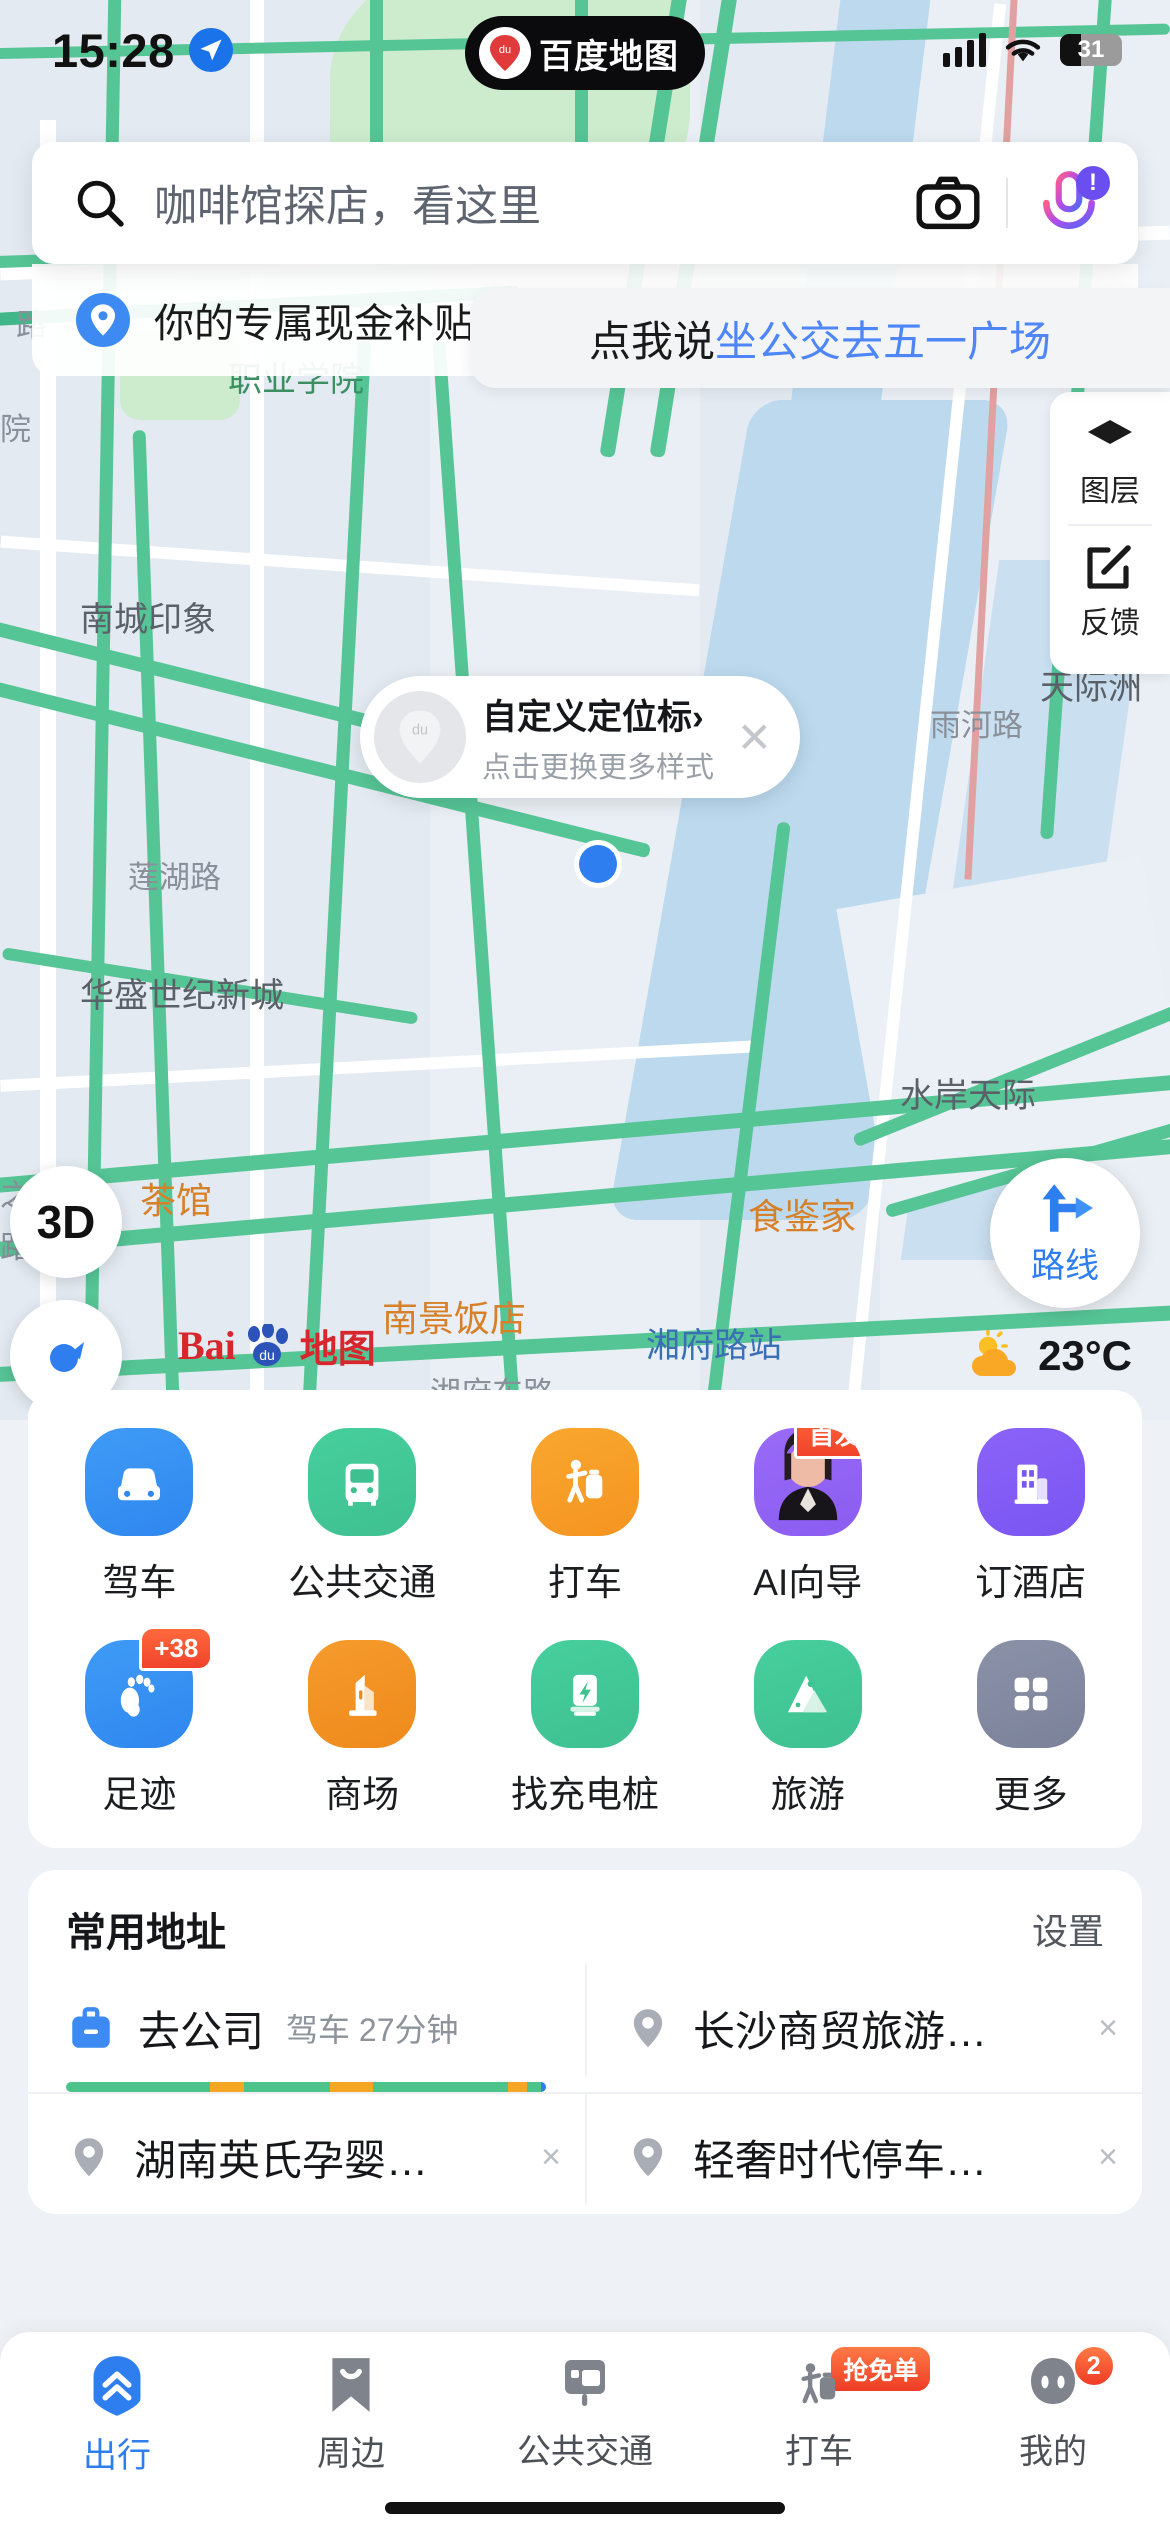 The height and width of the screenshot is (2532, 1170). What do you see at coordinates (1065, 1265) in the screenshot?
I see `route-label: 路线` at bounding box center [1065, 1265].